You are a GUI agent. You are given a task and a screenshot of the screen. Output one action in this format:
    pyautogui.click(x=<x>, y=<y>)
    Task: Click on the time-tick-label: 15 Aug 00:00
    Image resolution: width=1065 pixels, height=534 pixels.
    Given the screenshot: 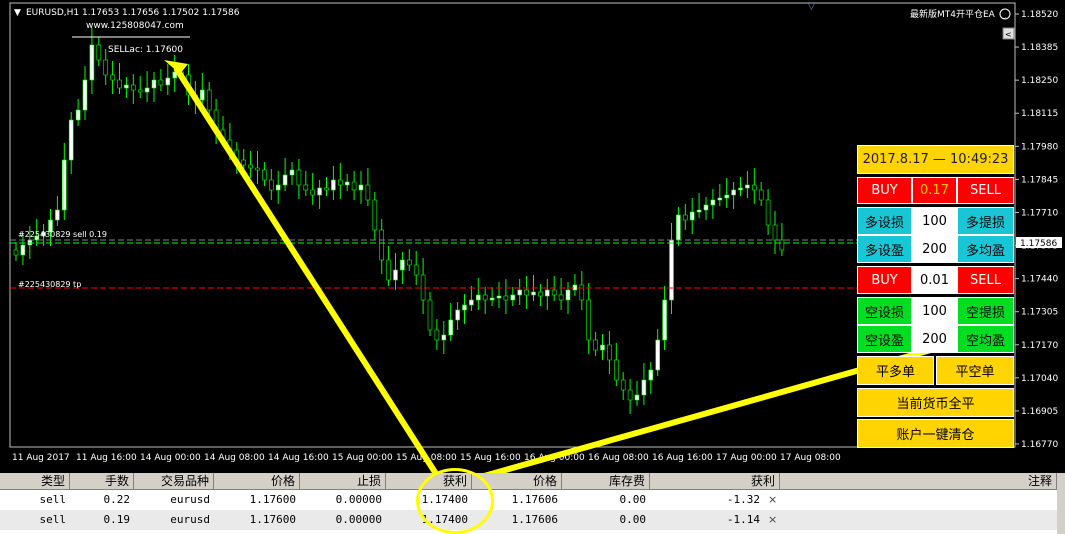 What is the action you would take?
    pyautogui.click(x=362, y=458)
    